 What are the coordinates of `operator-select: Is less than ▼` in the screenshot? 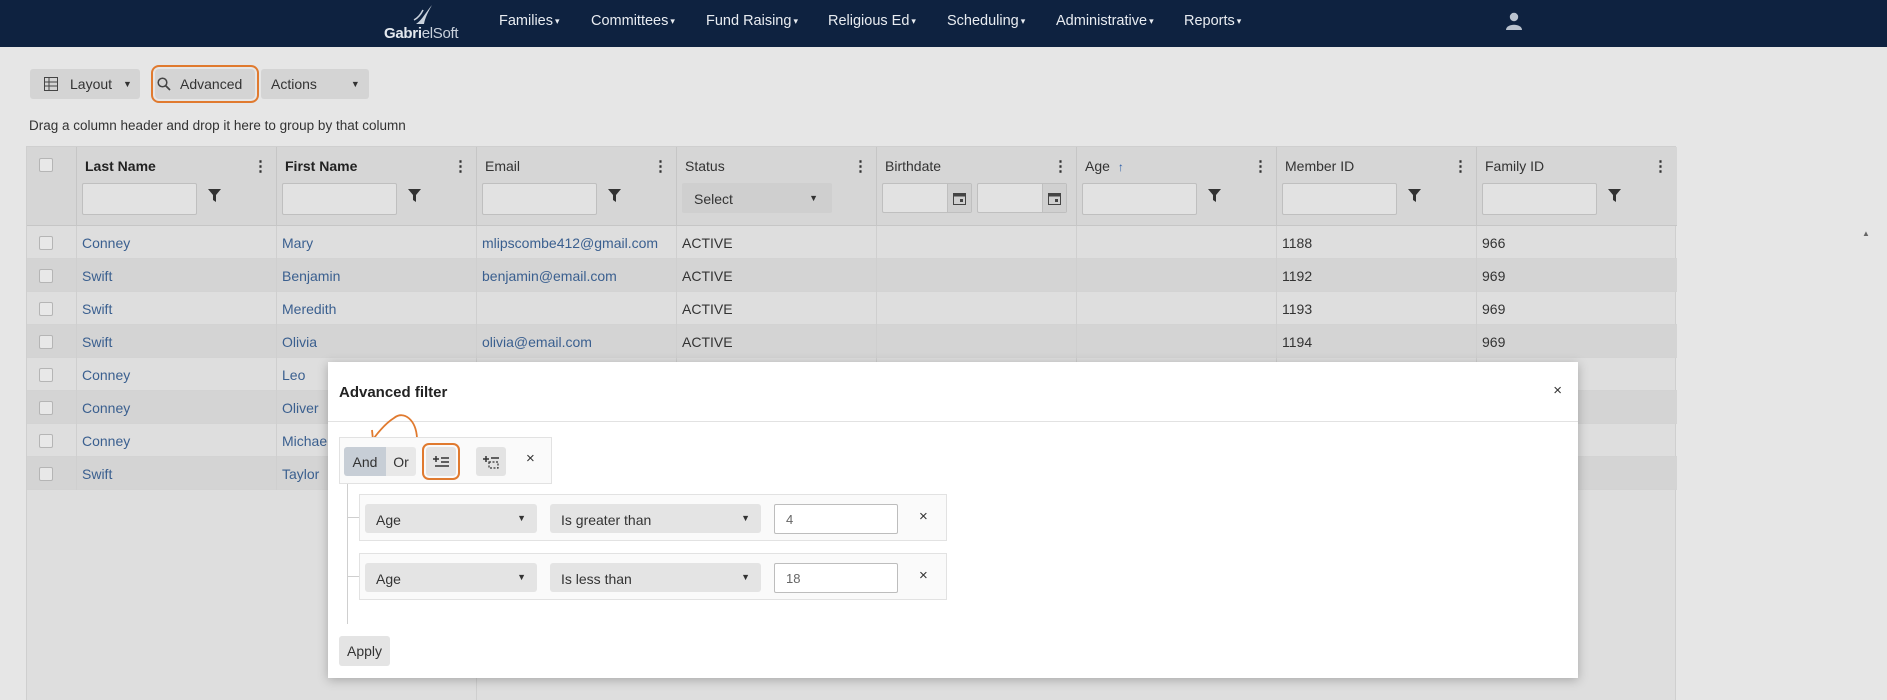 It's located at (655, 577).